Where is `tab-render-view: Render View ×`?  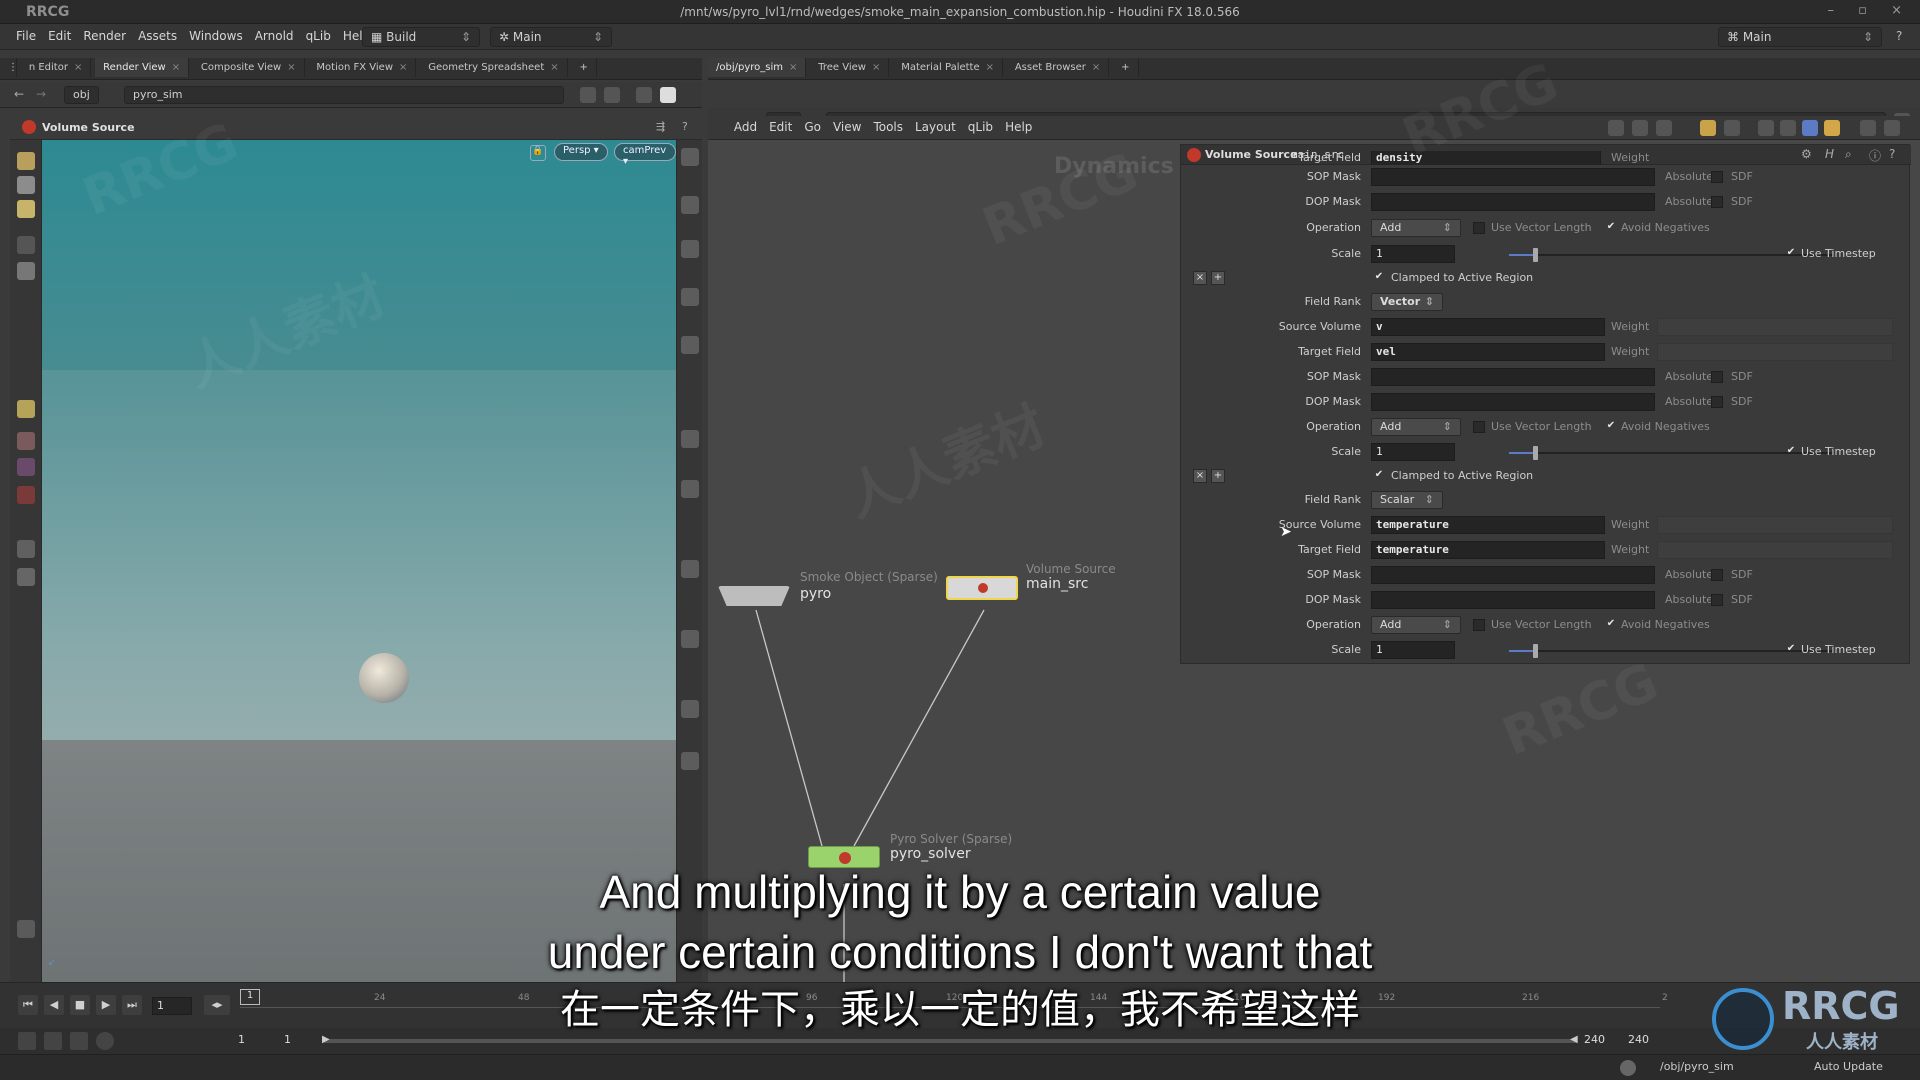
tab-render-view: Render View × is located at coordinates (142, 67).